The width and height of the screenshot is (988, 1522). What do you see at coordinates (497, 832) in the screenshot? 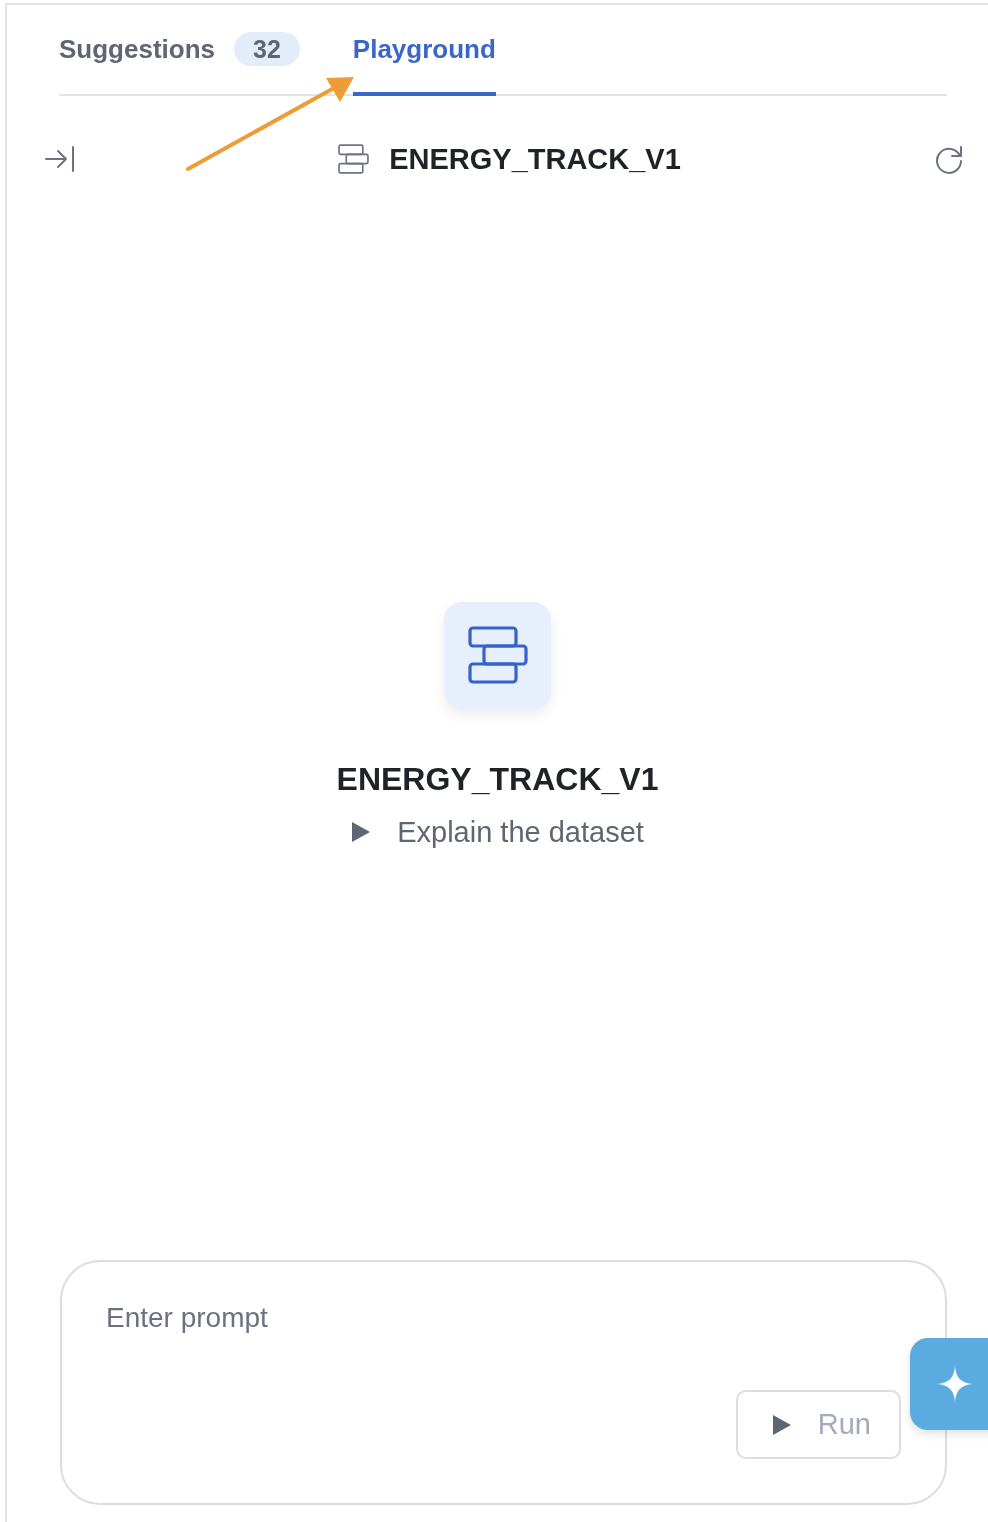
I see `suggestion-button: Explain the dataset` at bounding box center [497, 832].